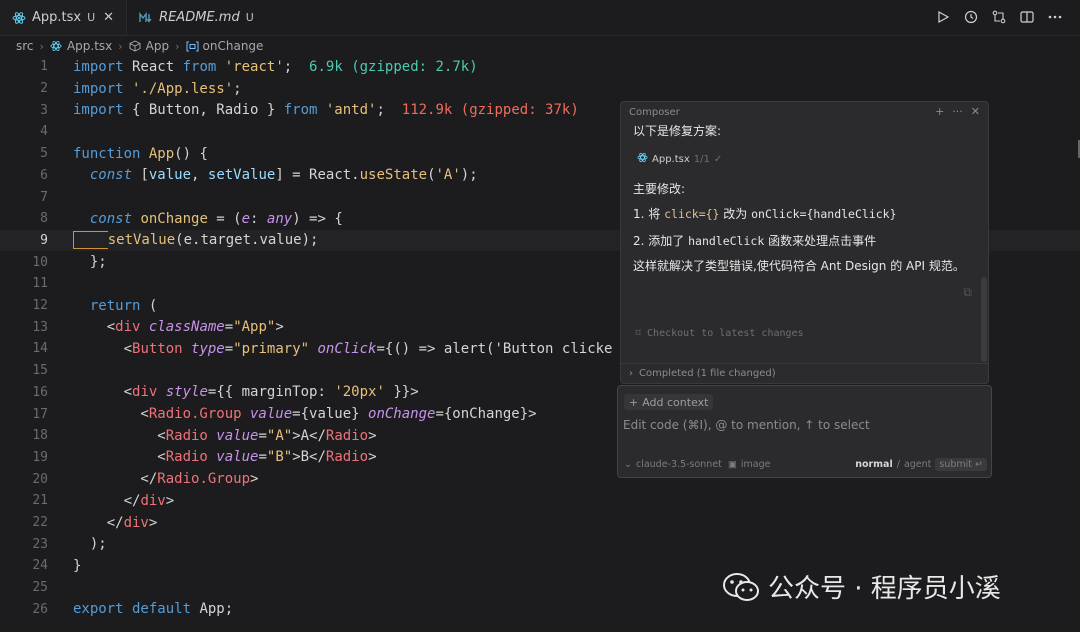 This screenshot has height=632, width=1080. Describe the element at coordinates (692, 214) in the screenshot. I see `inline-code: click={}` at that location.